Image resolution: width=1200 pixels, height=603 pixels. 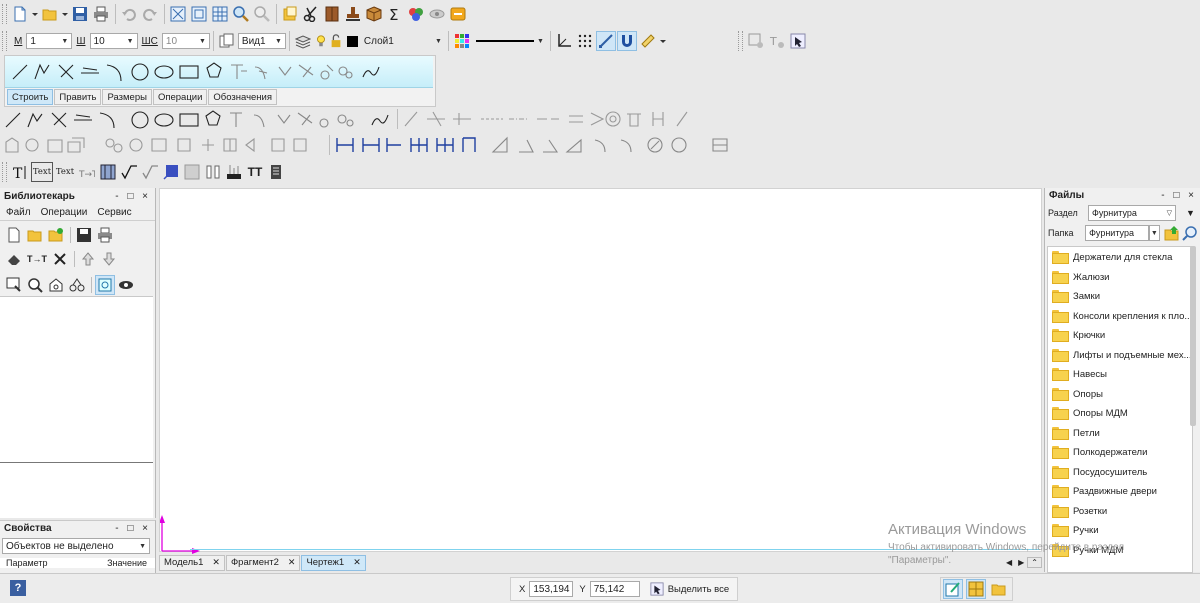 I want to click on magnet-icon, so click(x=626, y=41).